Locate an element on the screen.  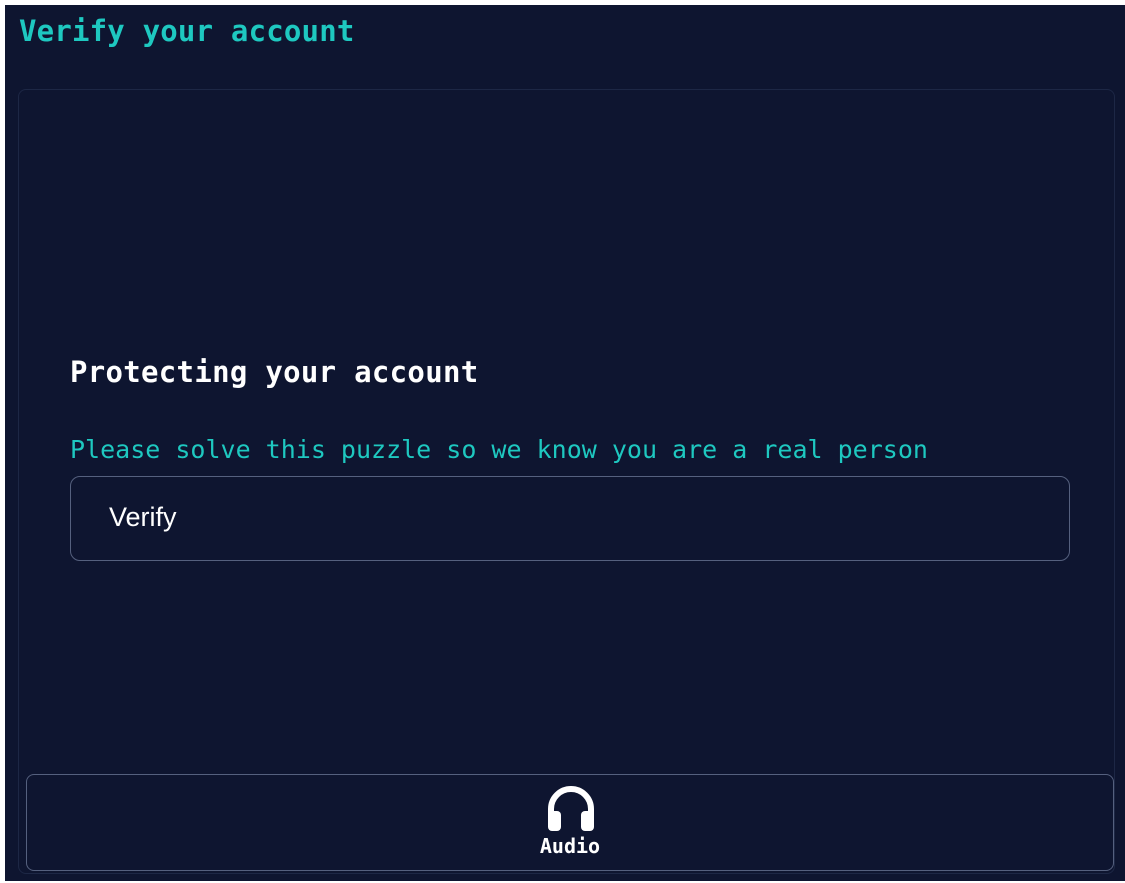
audio-challenge-button: Audio is located at coordinates (570, 822).